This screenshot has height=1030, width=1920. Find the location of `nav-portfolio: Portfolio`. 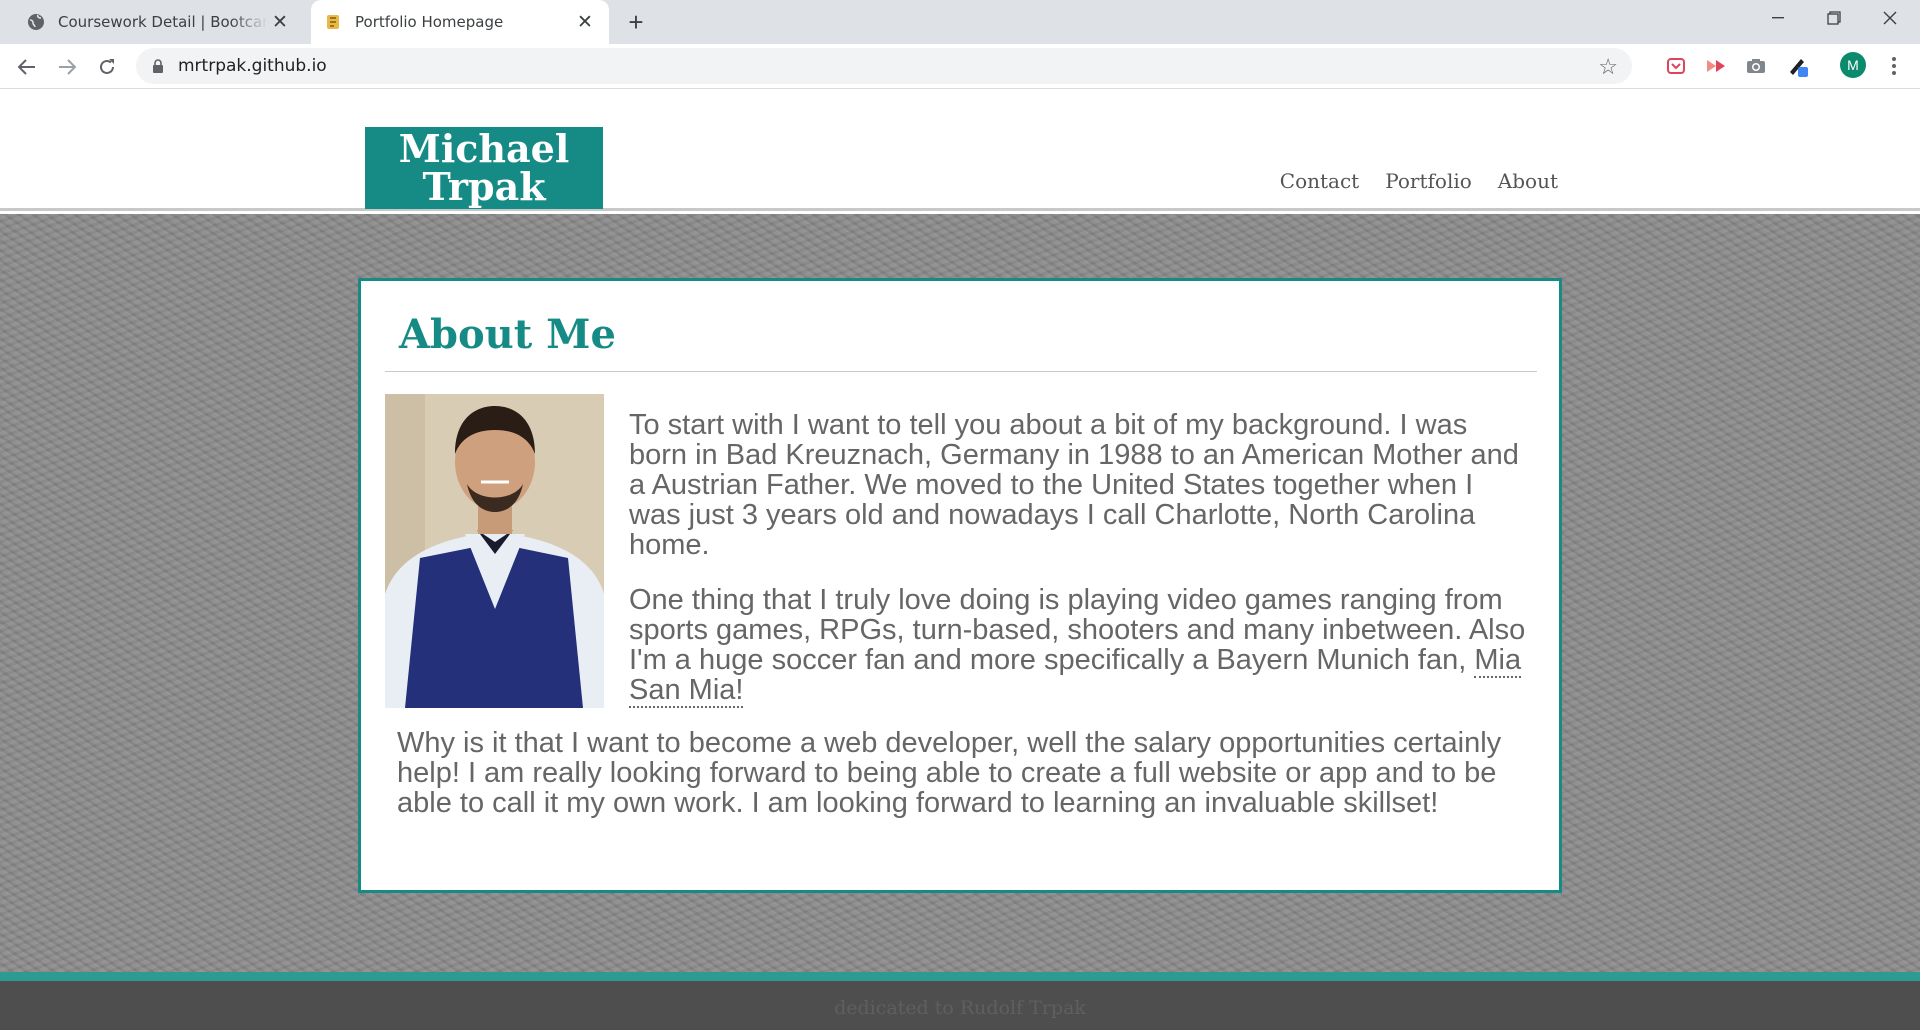

nav-portfolio: Portfolio is located at coordinates (1428, 181).